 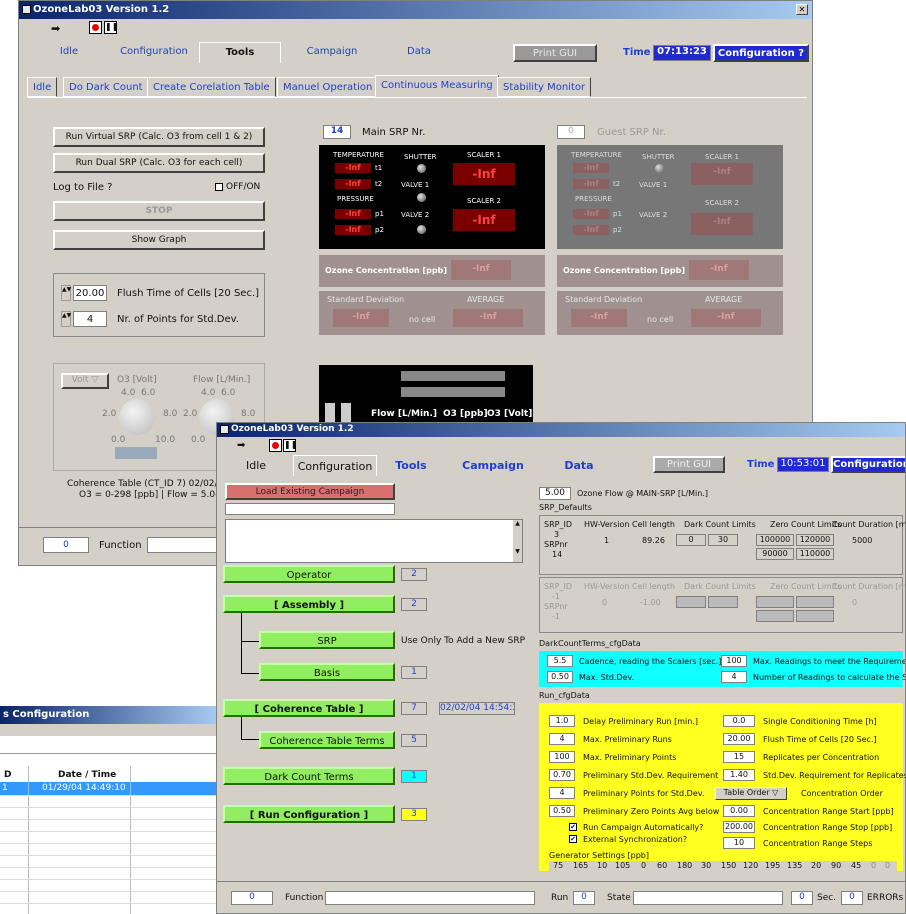 I want to click on run-param-value: 100, so click(x=562, y=757).